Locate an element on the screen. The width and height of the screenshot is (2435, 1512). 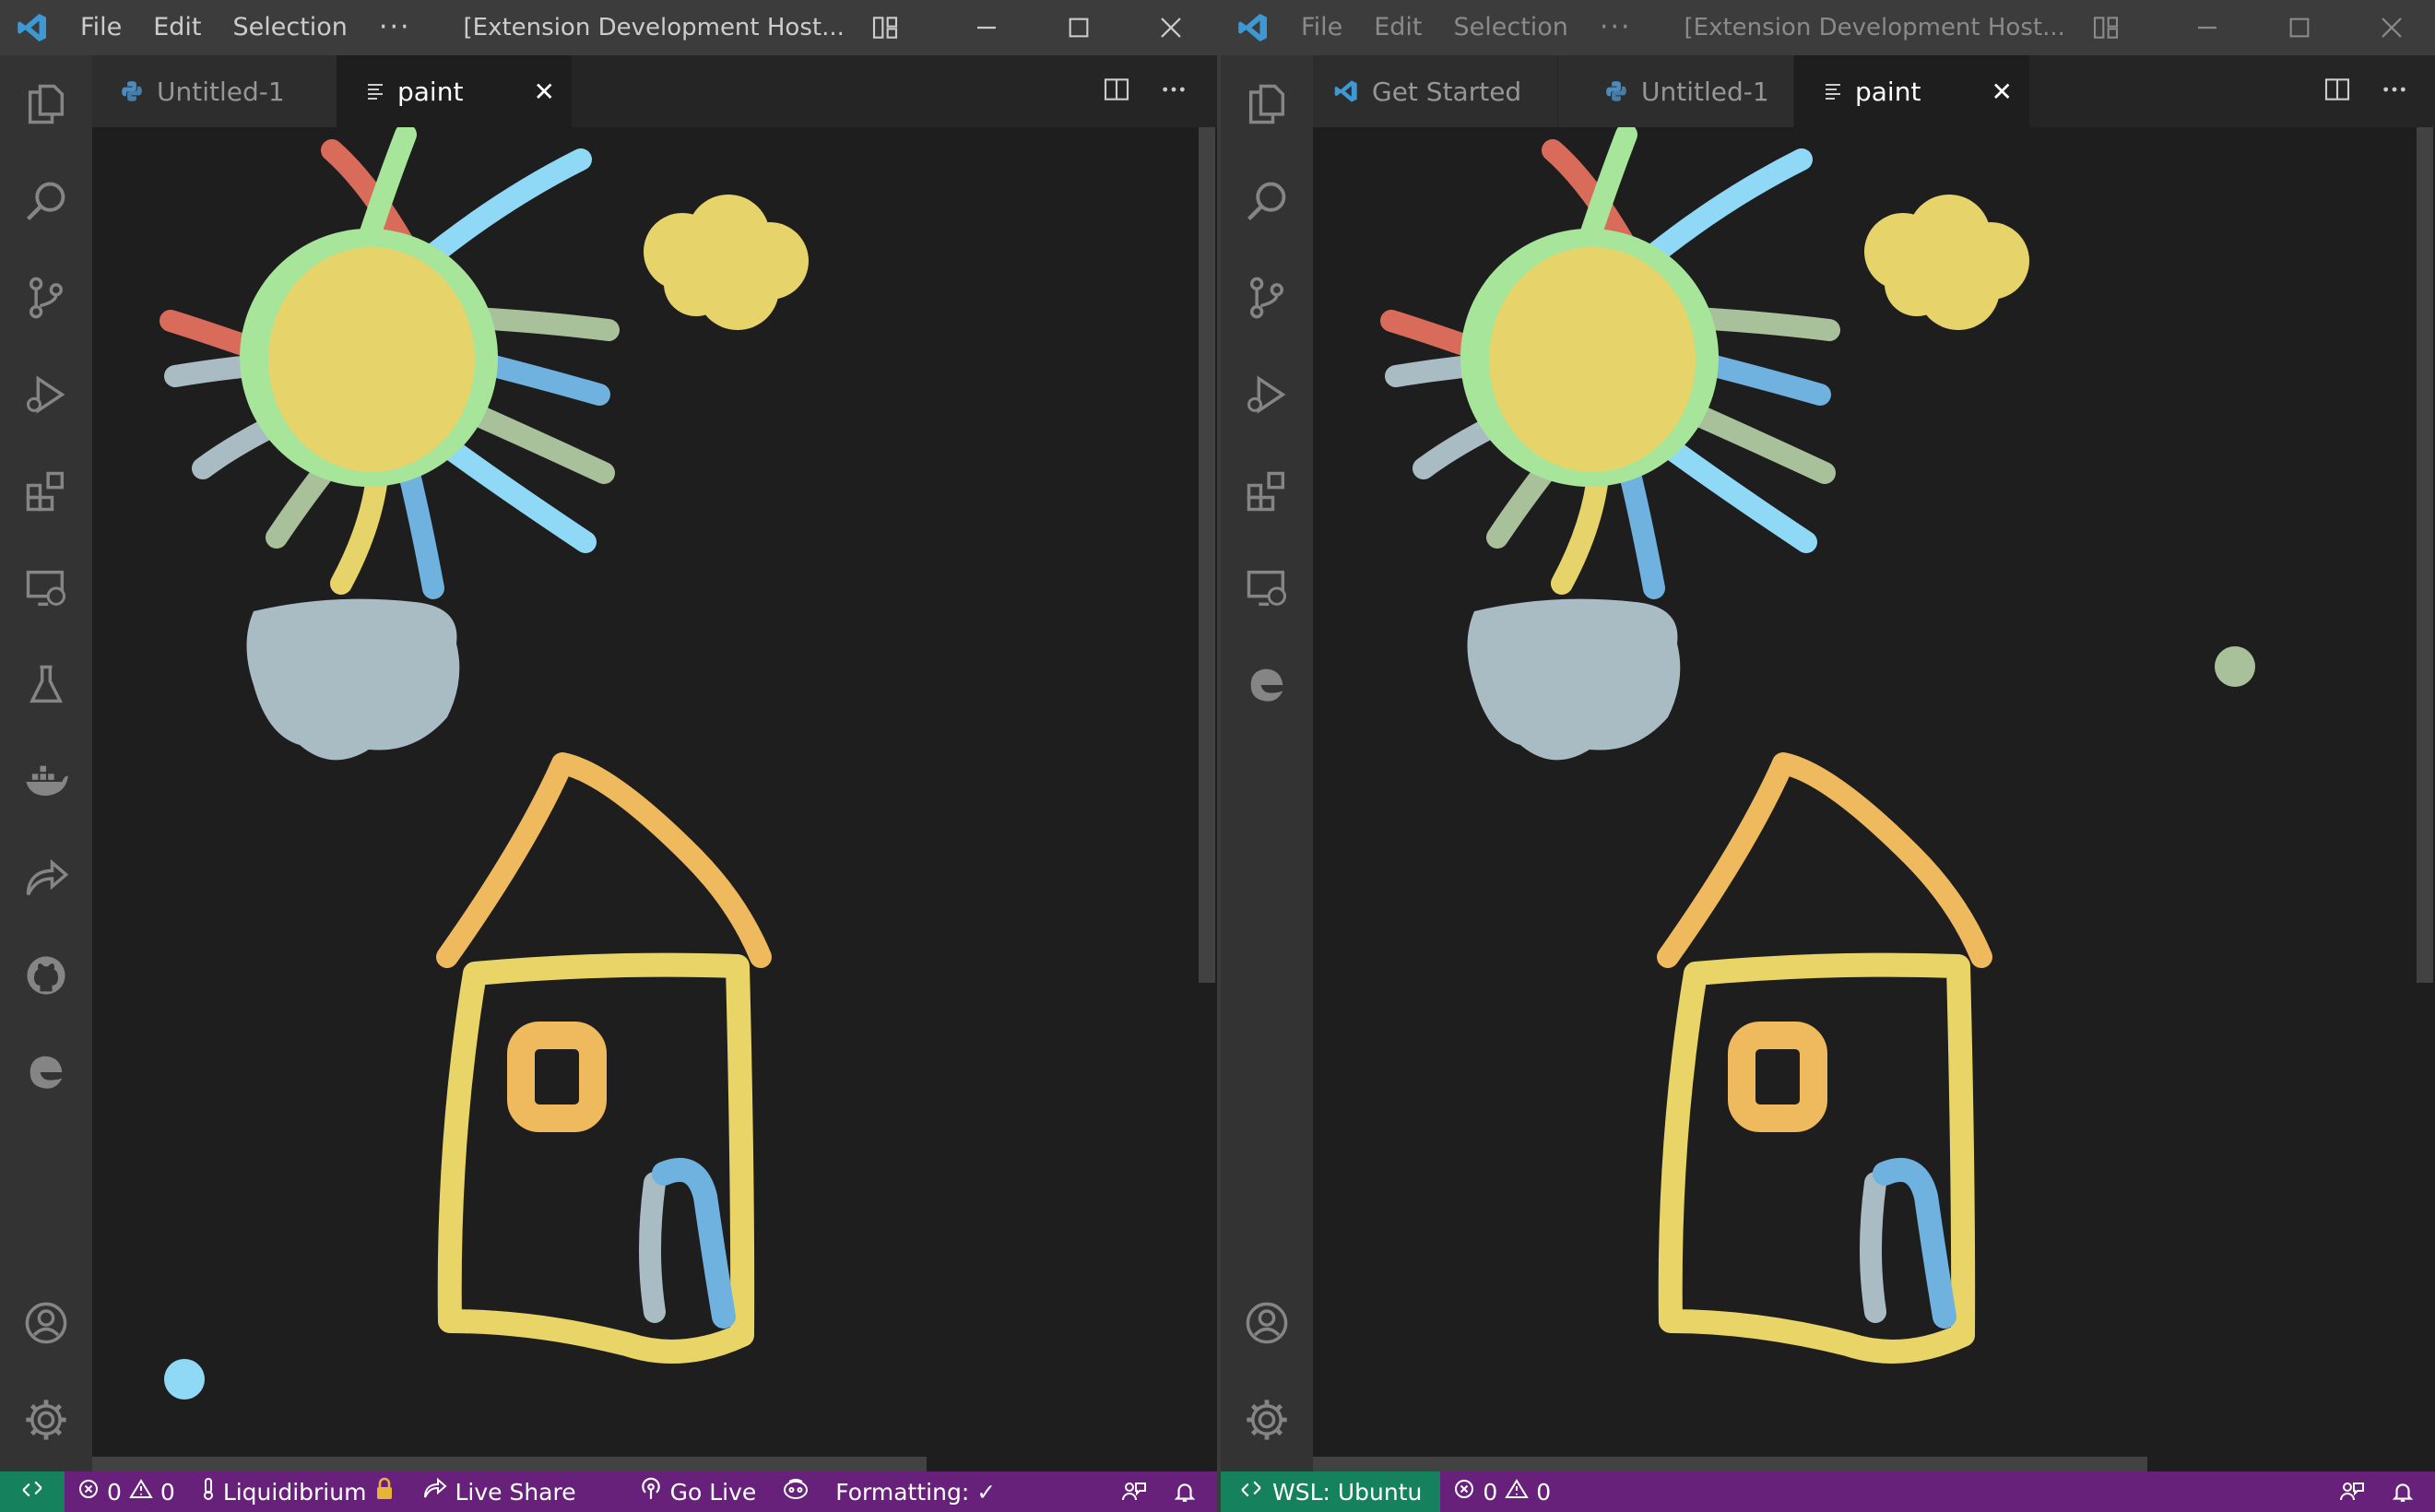
formatting-label: Formatting: ✓ is located at coordinates (916, 1492).